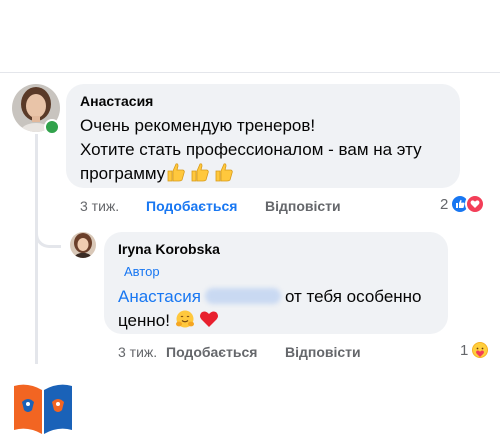  Describe the element at coordinates (137, 352) in the screenshot. I see `reply-timestamp: 3 тиж.` at that location.